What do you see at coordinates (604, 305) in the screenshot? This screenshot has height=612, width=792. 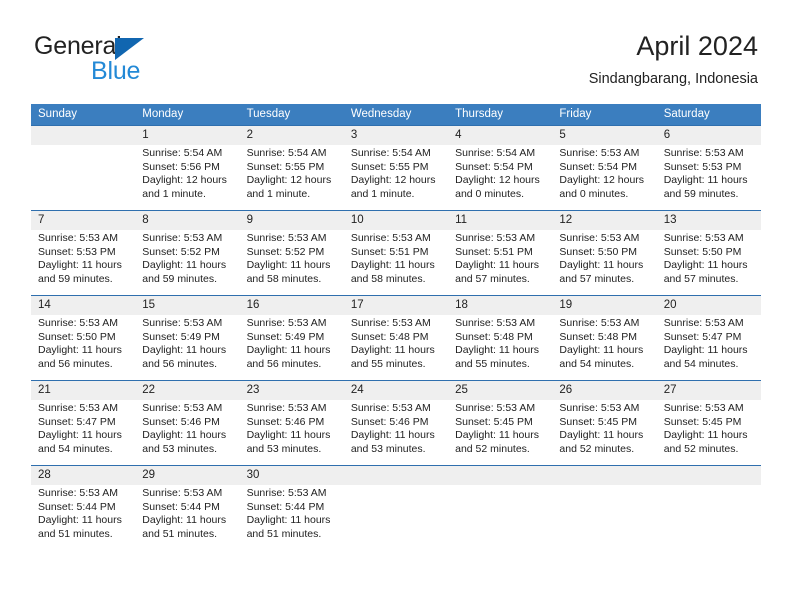 I see `day-number: 19` at bounding box center [604, 305].